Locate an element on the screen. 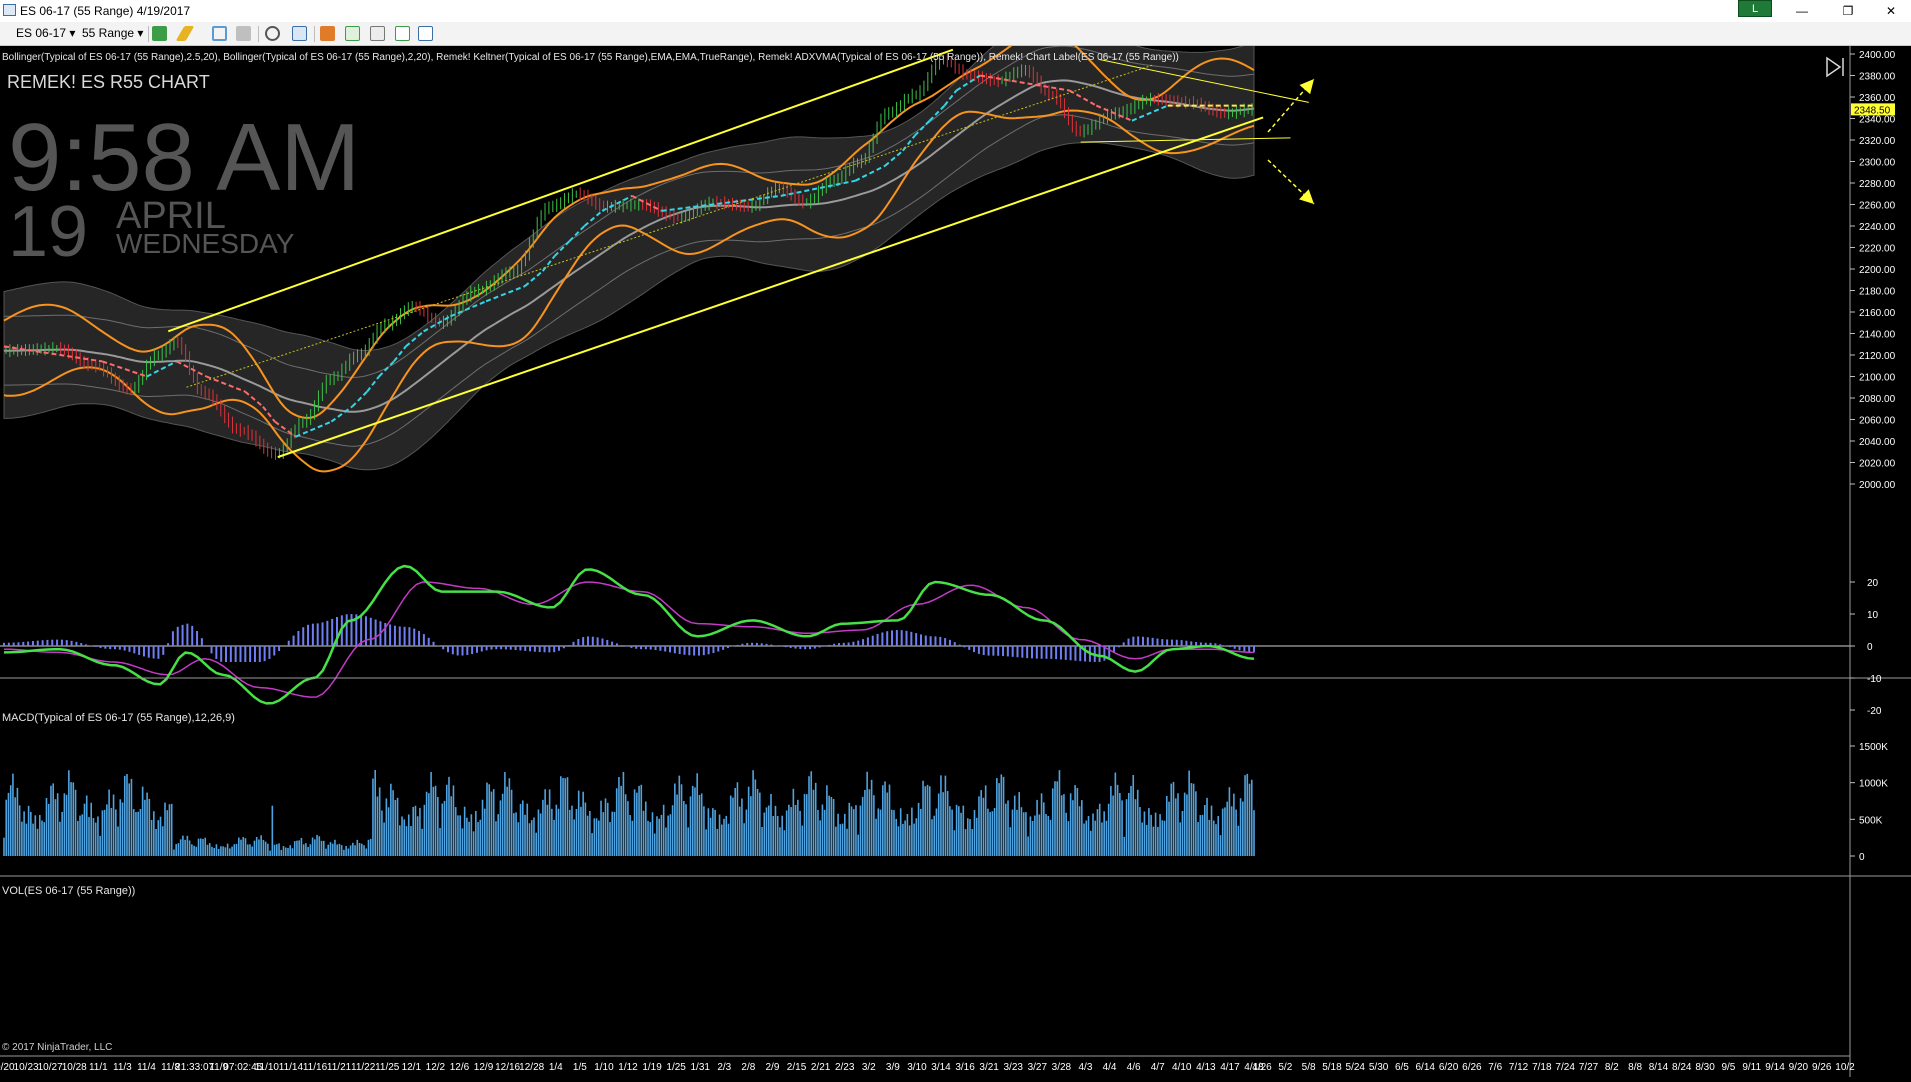  time-axis-label: 5/18 is located at coordinates (1332, 1067).